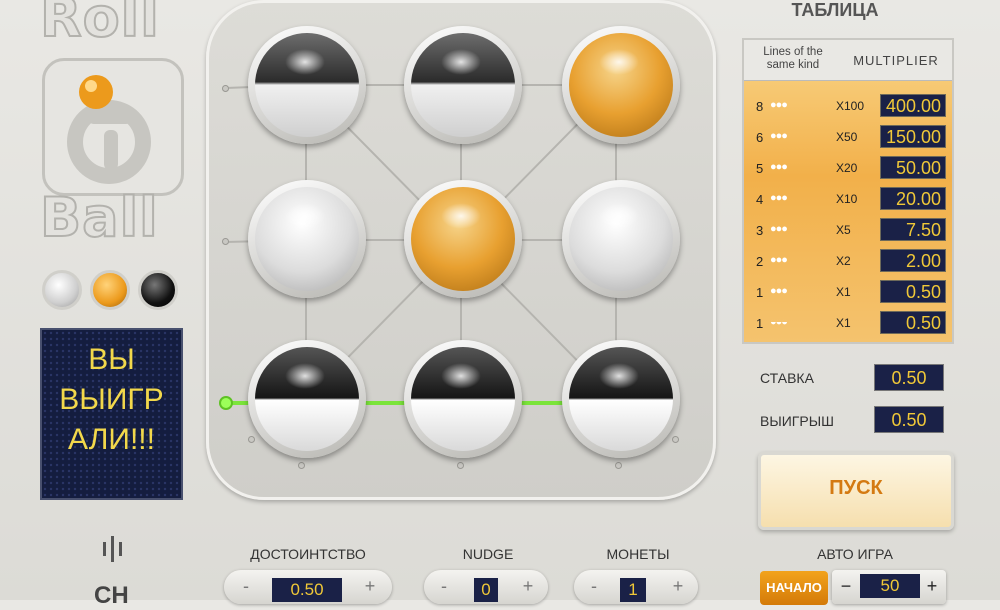 The image size is (1000, 610). I want to click on paytable-header-lines: Lines of the same kind, so click(793, 58).